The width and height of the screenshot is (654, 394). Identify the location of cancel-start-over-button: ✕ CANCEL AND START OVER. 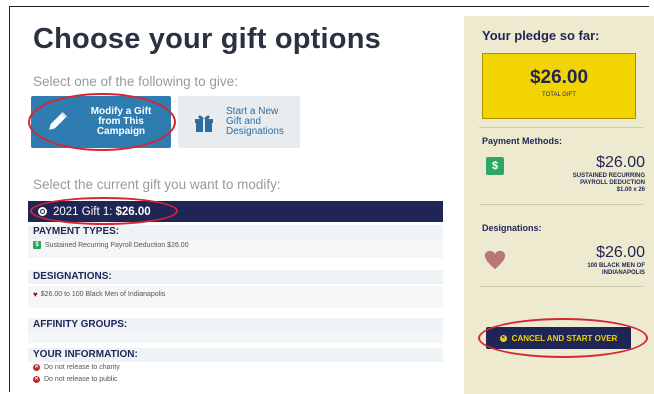
(558, 338).